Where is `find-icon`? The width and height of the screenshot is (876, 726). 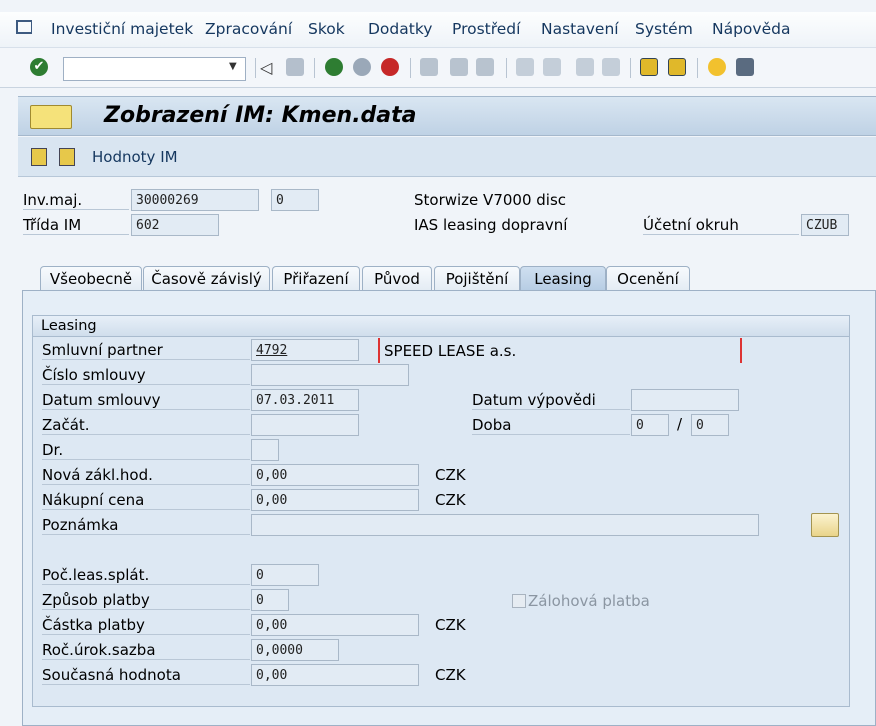
find-icon is located at coordinates (459, 67).